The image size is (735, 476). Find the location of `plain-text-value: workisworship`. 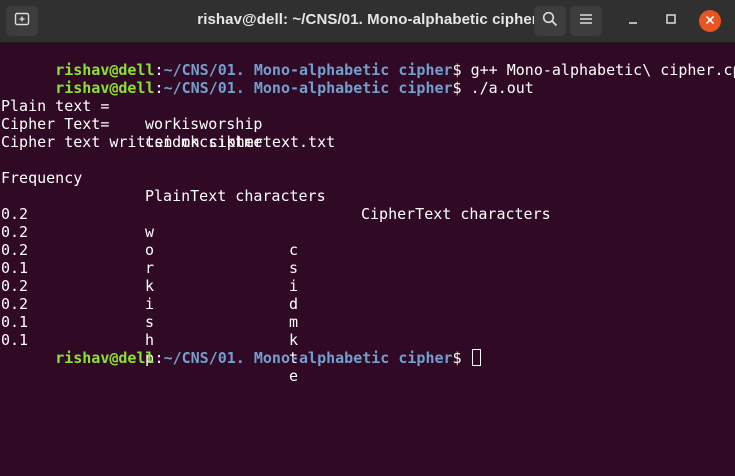

plain-text-value: workisworship is located at coordinates (204, 124).